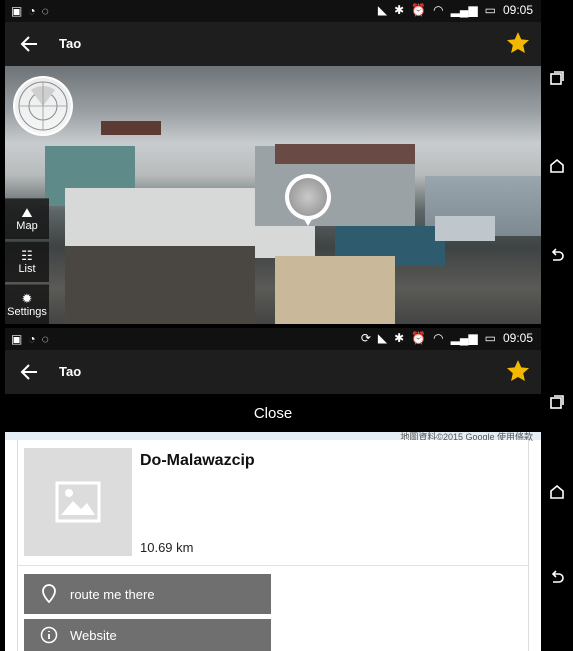 The height and width of the screenshot is (651, 573). Describe the element at coordinates (49, 594) in the screenshot. I see `location-pin-icon` at that location.